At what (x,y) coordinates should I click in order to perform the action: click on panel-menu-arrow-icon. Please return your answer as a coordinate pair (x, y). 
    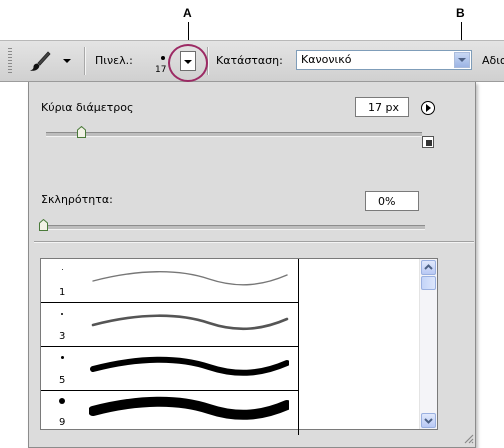
    Looking at the image, I should click on (428, 108).